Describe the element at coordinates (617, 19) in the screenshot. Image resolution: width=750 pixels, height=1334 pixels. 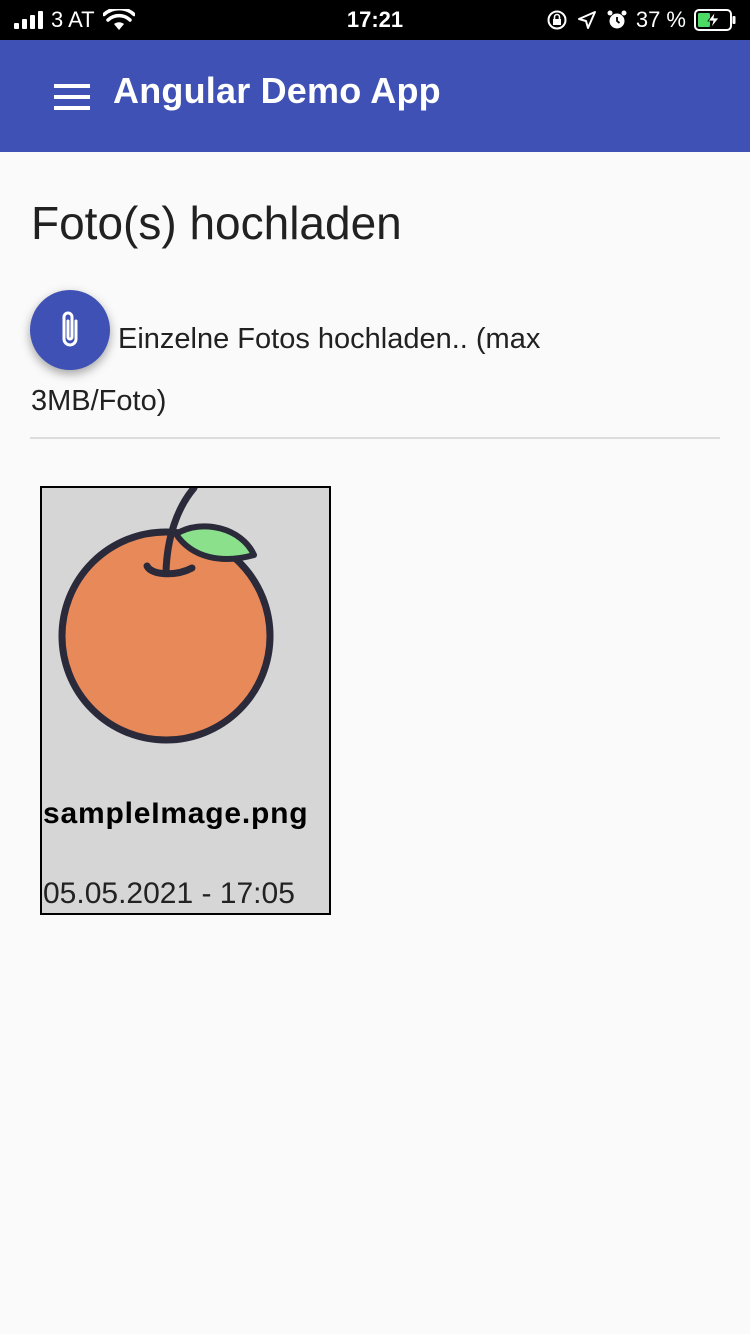
I see `alarm-icon` at that location.